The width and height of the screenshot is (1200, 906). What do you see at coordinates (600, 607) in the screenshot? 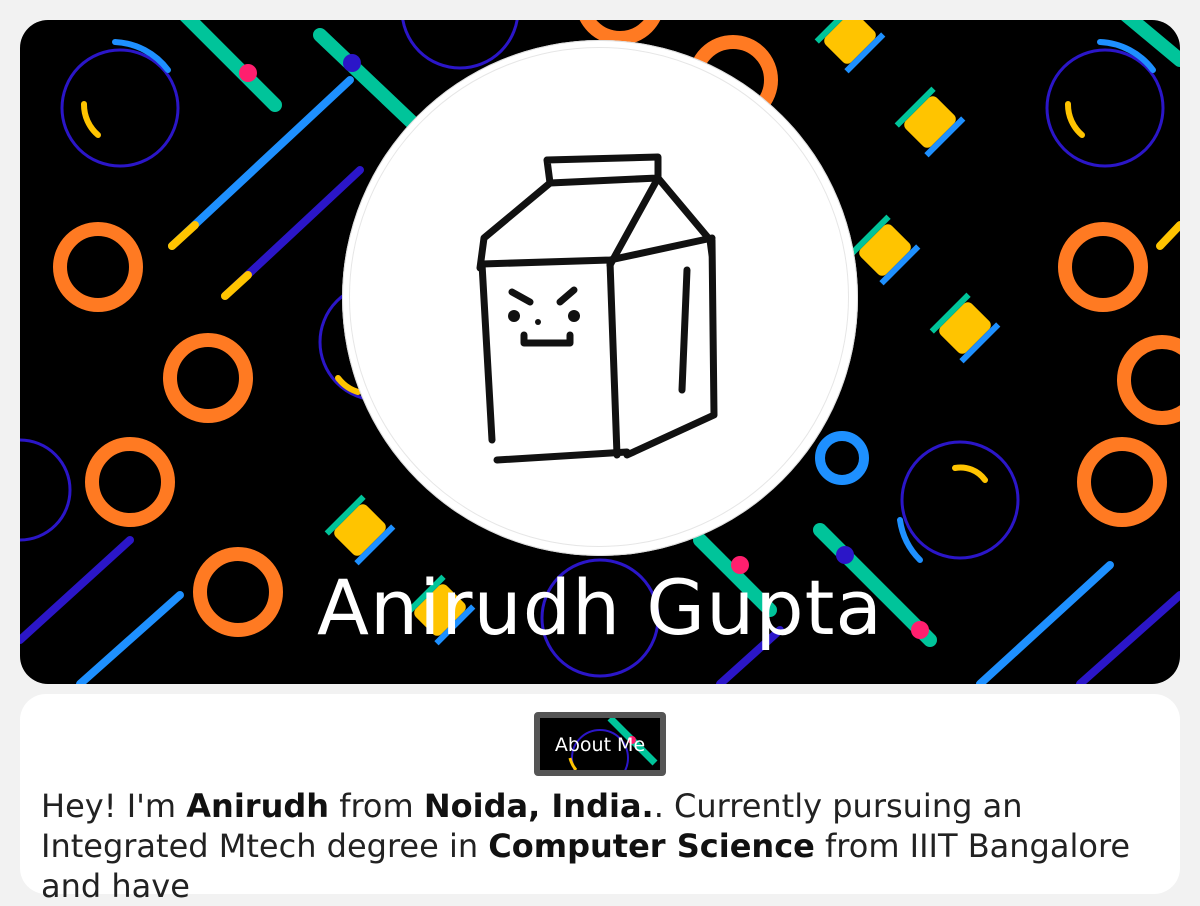
I see `profile-name: Anirudh Gupta` at bounding box center [600, 607].